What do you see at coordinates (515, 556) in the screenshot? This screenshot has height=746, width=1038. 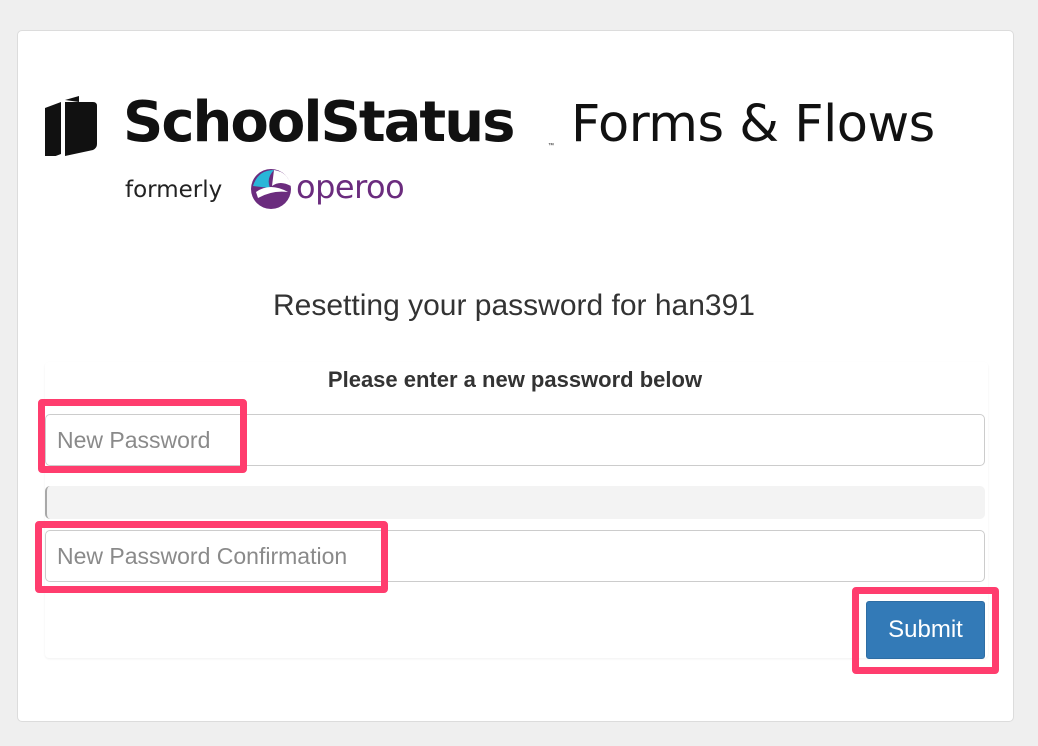 I see `new-password-confirmation-input` at bounding box center [515, 556].